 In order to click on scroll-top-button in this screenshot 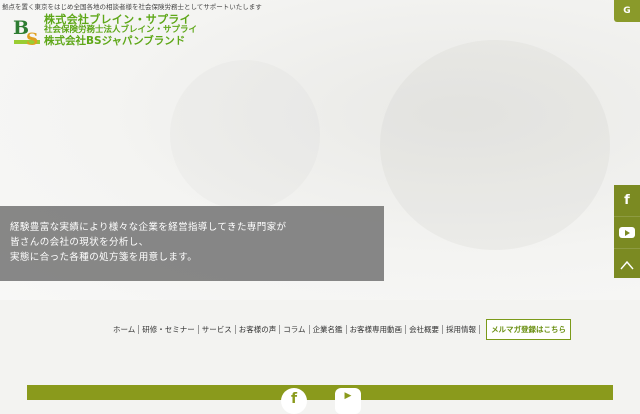, I will do `click(627, 264)`.